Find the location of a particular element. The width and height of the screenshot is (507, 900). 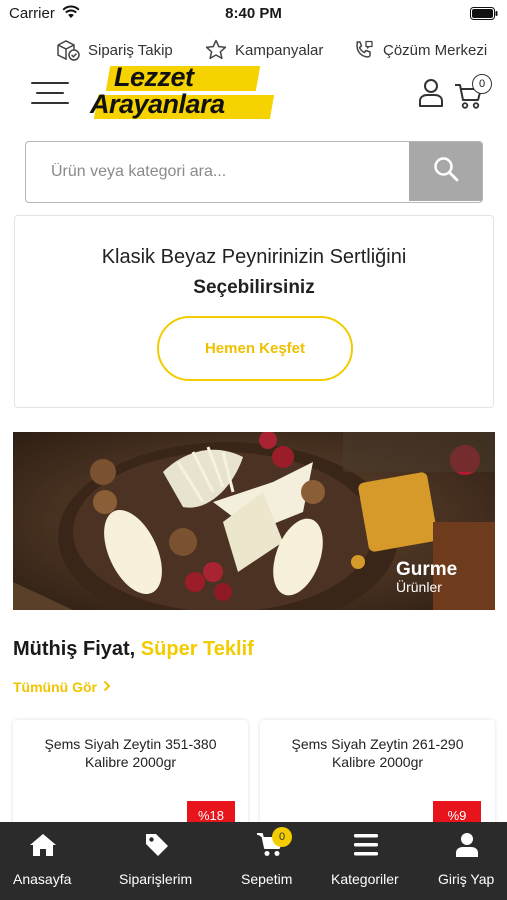

discover-button: Hemen Keşfet is located at coordinates (255, 348).